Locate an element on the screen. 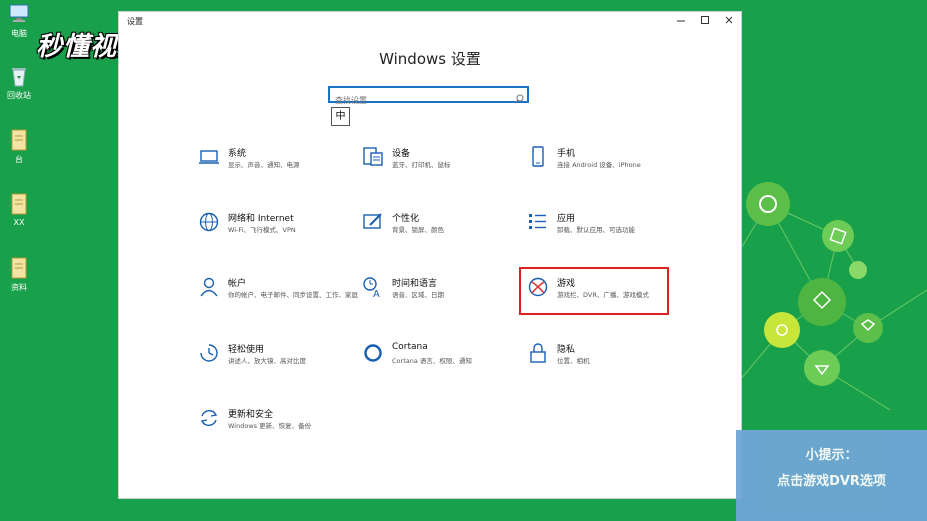 The width and height of the screenshot is (927, 521). settings-item-name: 网络和 Internet is located at coordinates (261, 219).